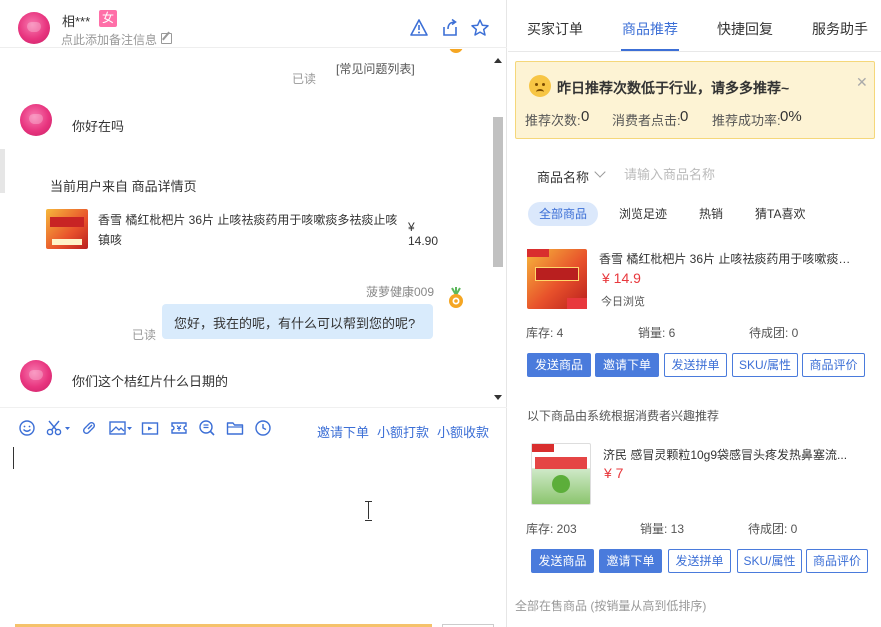 Image resolution: width=881 pixels, height=627 pixels. Describe the element at coordinates (791, 116) in the screenshot. I see `stat-value: 0%` at that location.